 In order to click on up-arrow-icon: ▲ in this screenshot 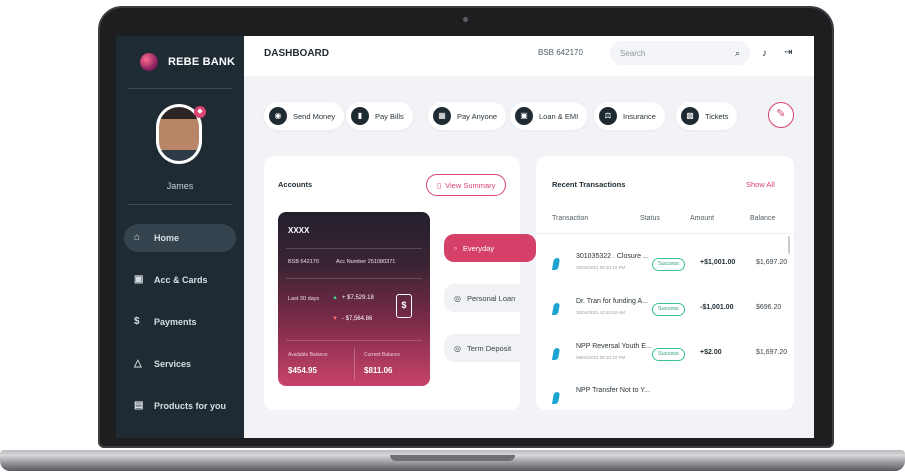, I will do `click(335, 298)`.